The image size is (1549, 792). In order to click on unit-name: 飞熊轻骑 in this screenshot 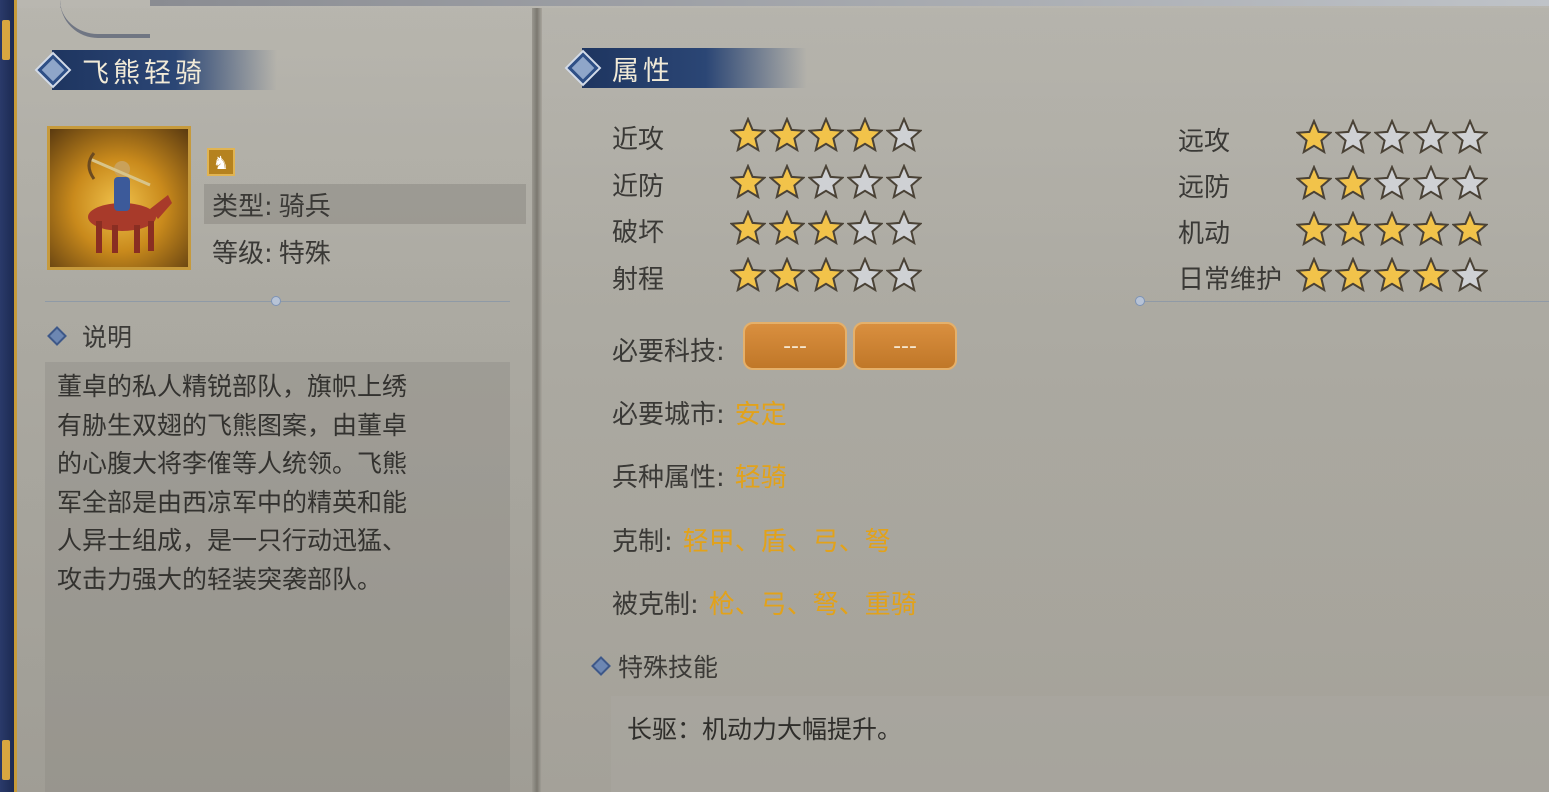, I will do `click(144, 73)`.